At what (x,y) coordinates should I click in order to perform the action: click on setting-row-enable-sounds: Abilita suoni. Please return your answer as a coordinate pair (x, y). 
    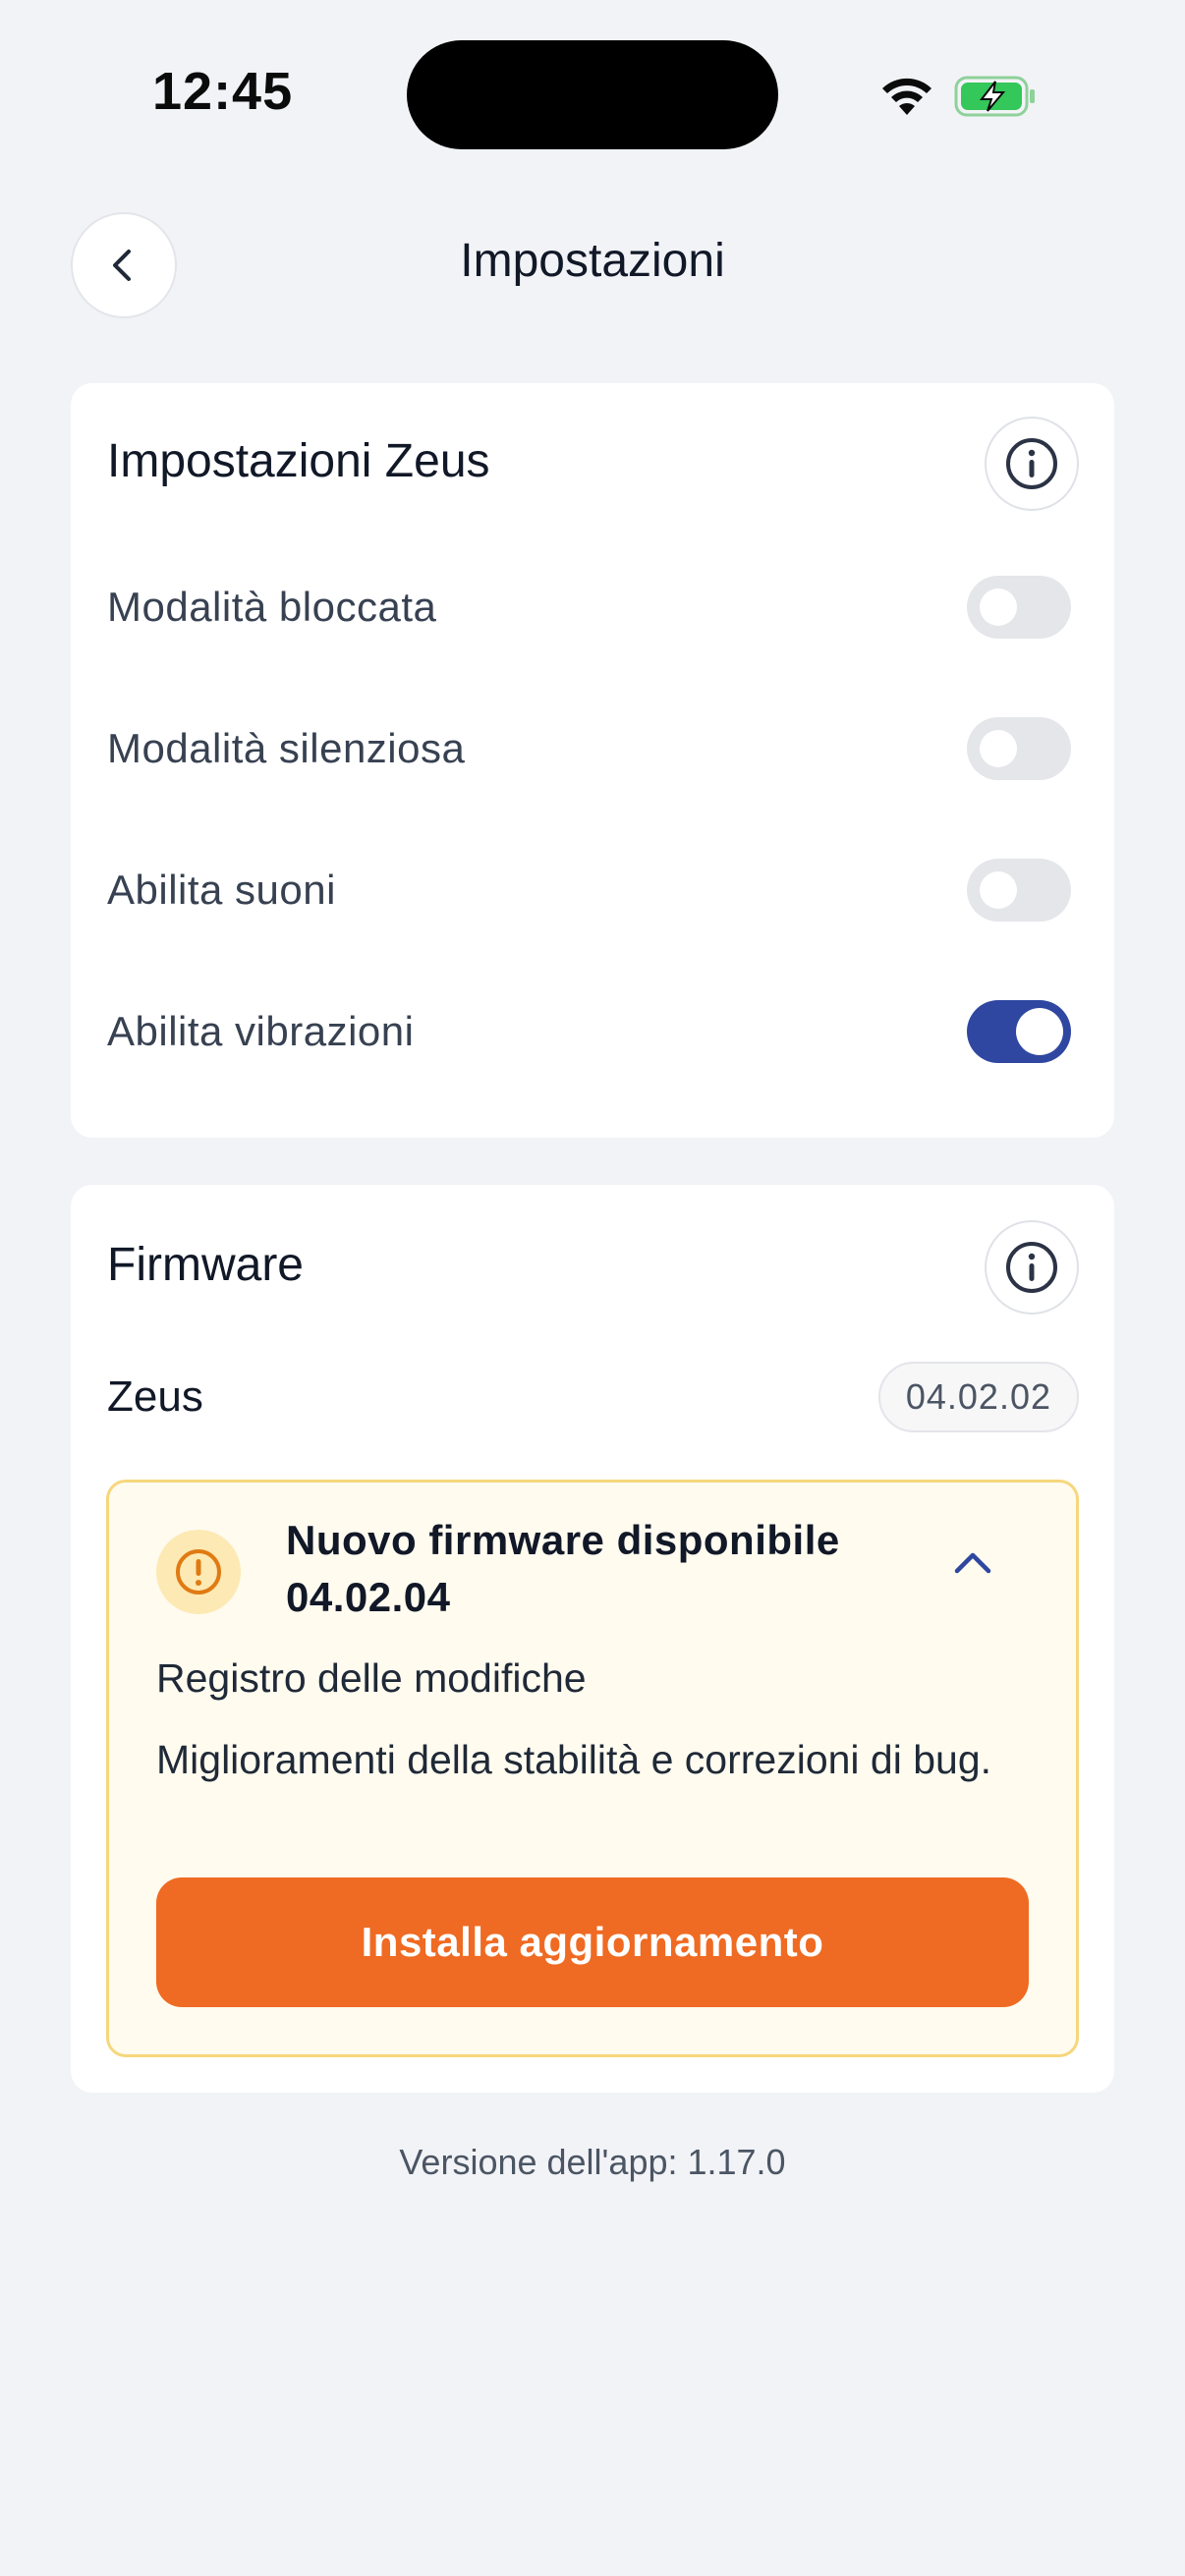
    Looking at the image, I should click on (589, 890).